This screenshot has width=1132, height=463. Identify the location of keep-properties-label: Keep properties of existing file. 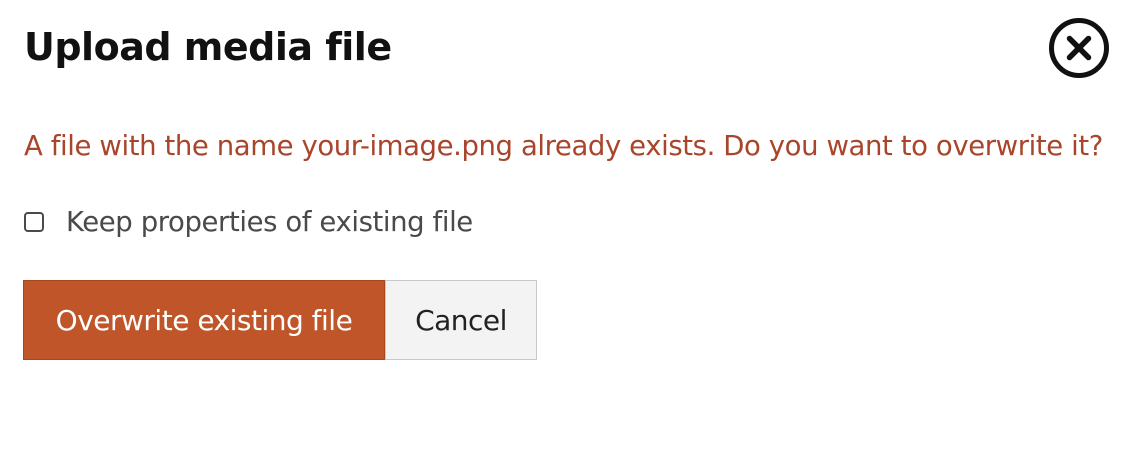
(269, 222).